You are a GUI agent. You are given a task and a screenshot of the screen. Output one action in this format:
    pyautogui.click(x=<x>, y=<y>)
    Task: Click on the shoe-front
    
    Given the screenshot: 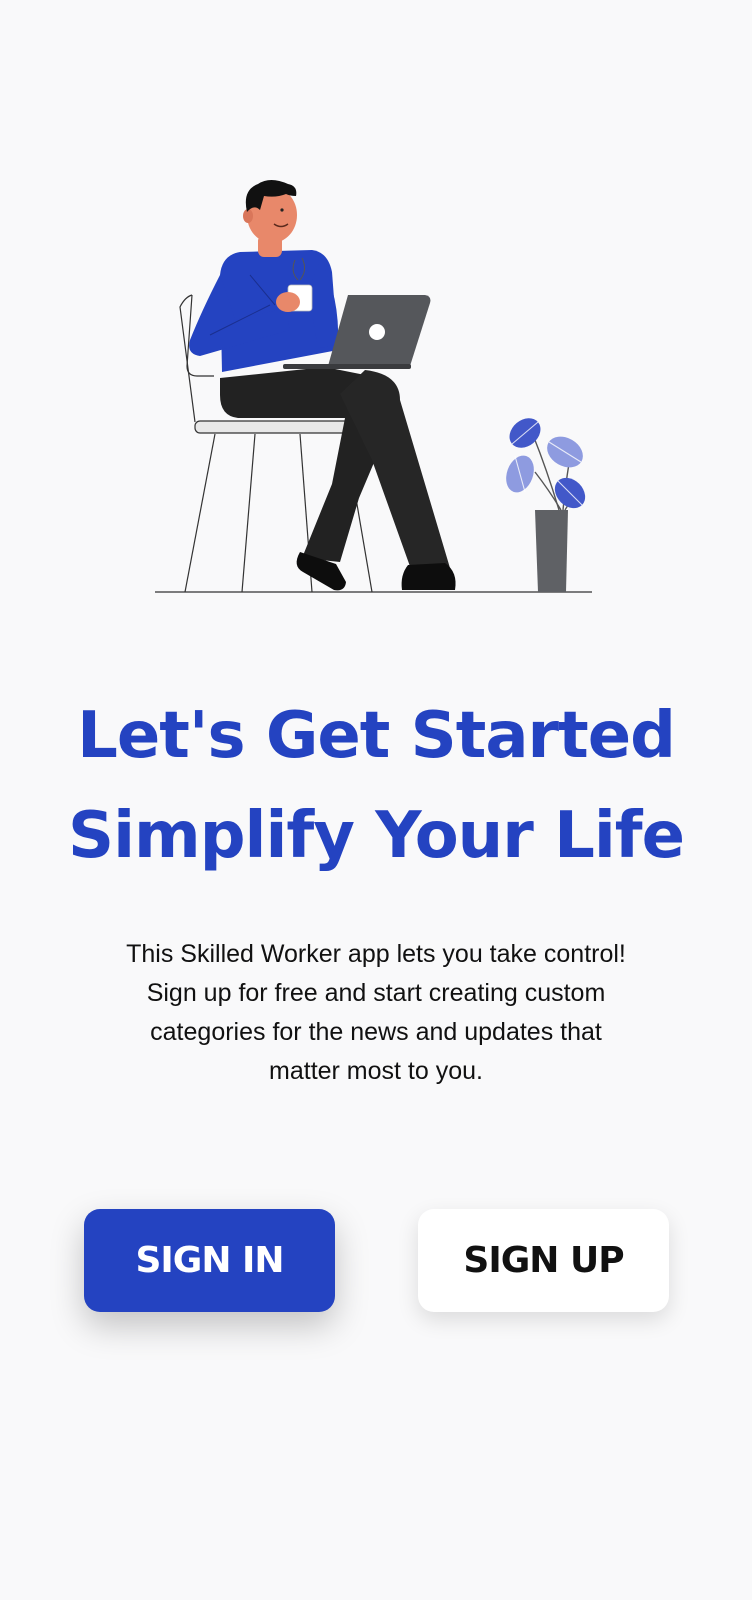 What is the action you would take?
    pyautogui.click(x=428, y=576)
    